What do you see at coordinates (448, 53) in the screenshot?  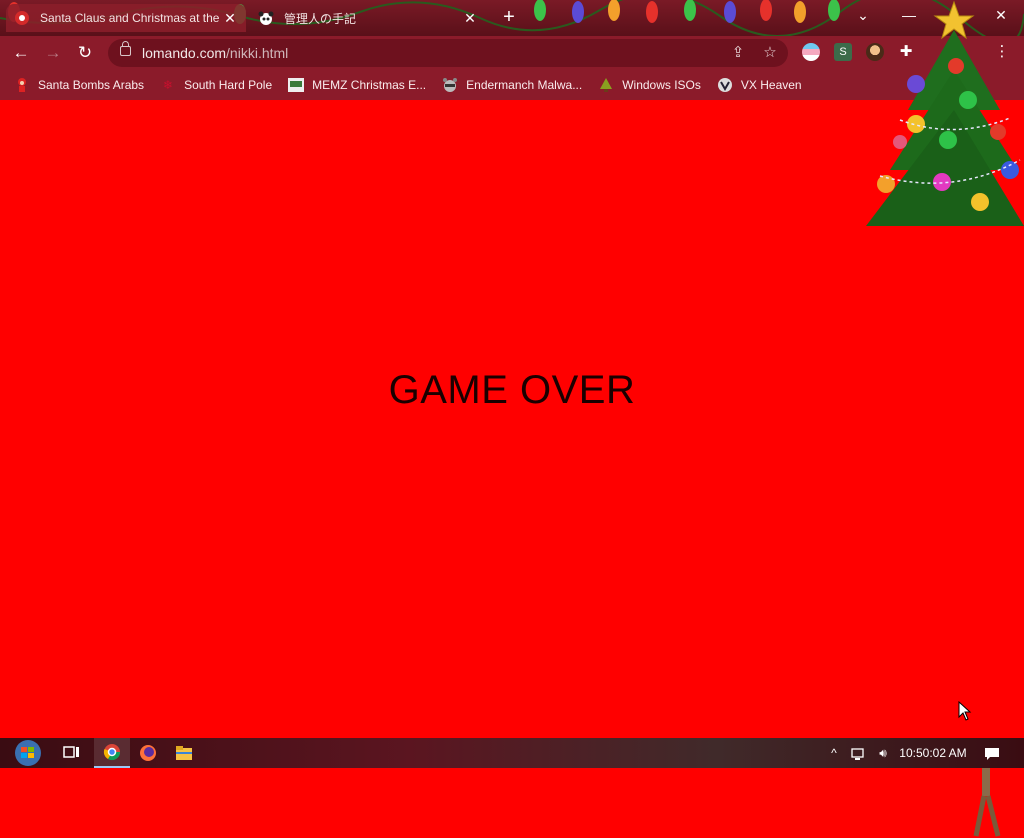 I see `address-bar: lomando.com/nikki.html ⇪ ☆` at bounding box center [448, 53].